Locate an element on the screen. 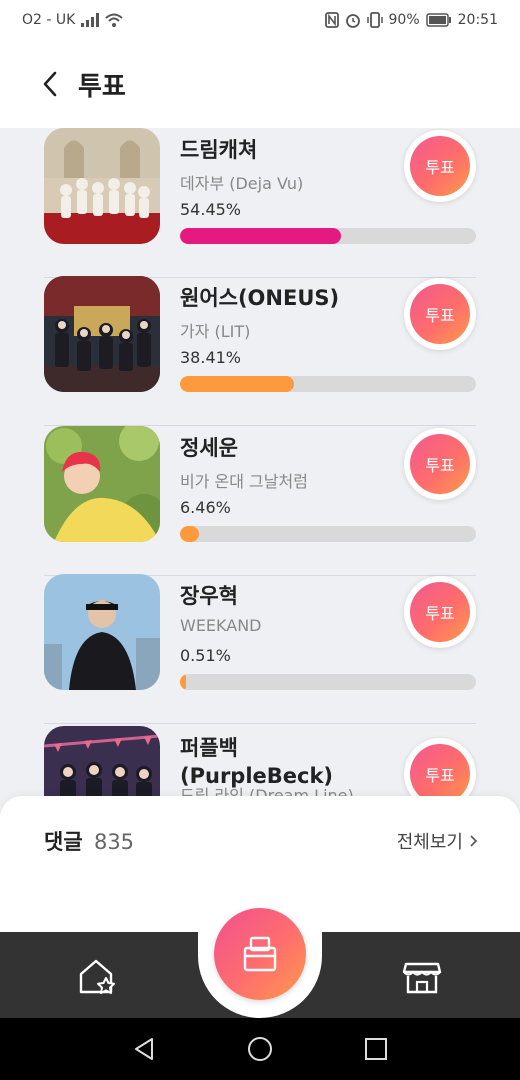 The image size is (520, 1080). system-home-button is located at coordinates (260, 1049).